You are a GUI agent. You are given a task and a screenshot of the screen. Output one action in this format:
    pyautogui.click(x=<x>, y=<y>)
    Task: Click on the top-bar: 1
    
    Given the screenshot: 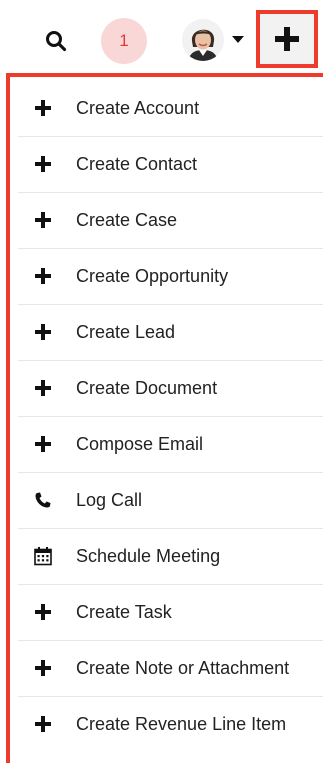 What is the action you would take?
    pyautogui.click(x=161, y=38)
    